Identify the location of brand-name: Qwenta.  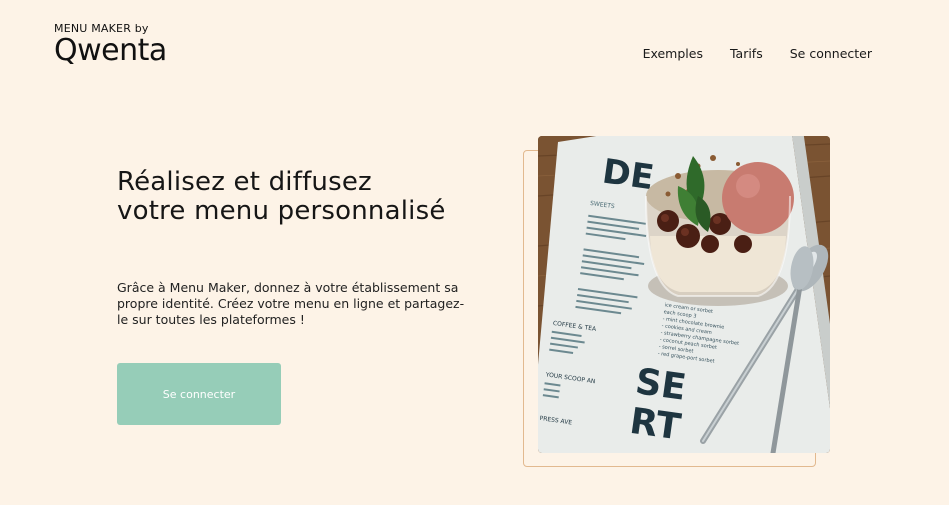
(110, 50).